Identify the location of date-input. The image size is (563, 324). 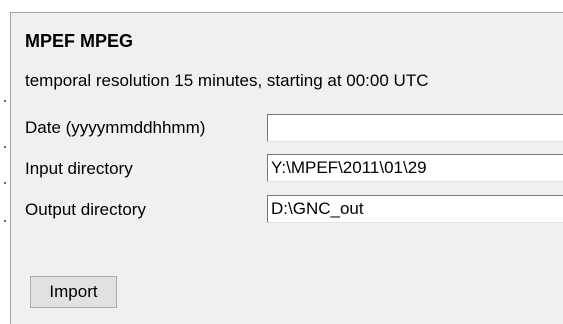
(415, 128).